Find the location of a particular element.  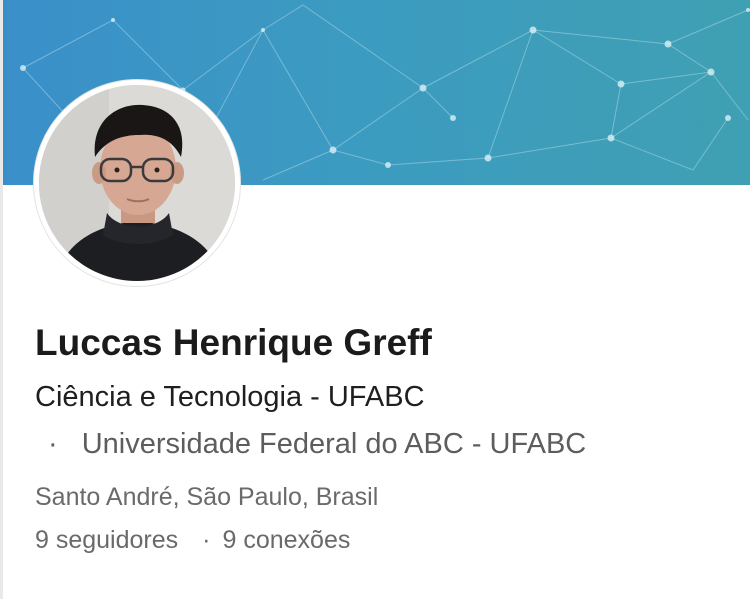

followers-link: 9 seguidores is located at coordinates (106, 540).